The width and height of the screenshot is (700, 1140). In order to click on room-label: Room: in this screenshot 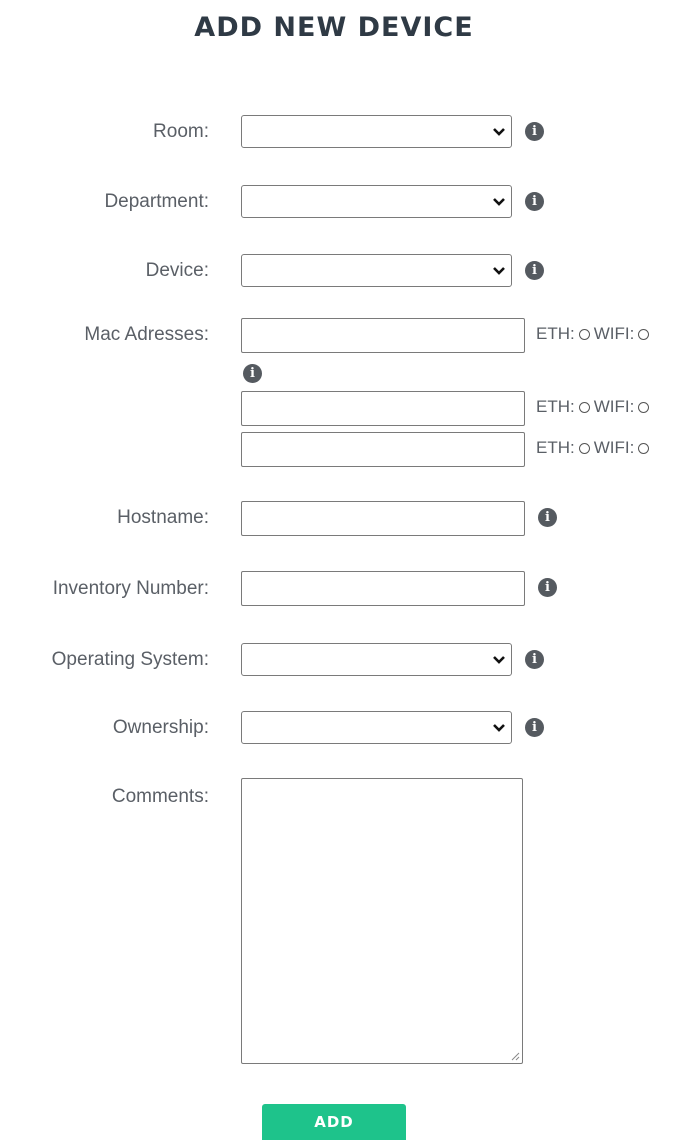, I will do `click(181, 131)`.